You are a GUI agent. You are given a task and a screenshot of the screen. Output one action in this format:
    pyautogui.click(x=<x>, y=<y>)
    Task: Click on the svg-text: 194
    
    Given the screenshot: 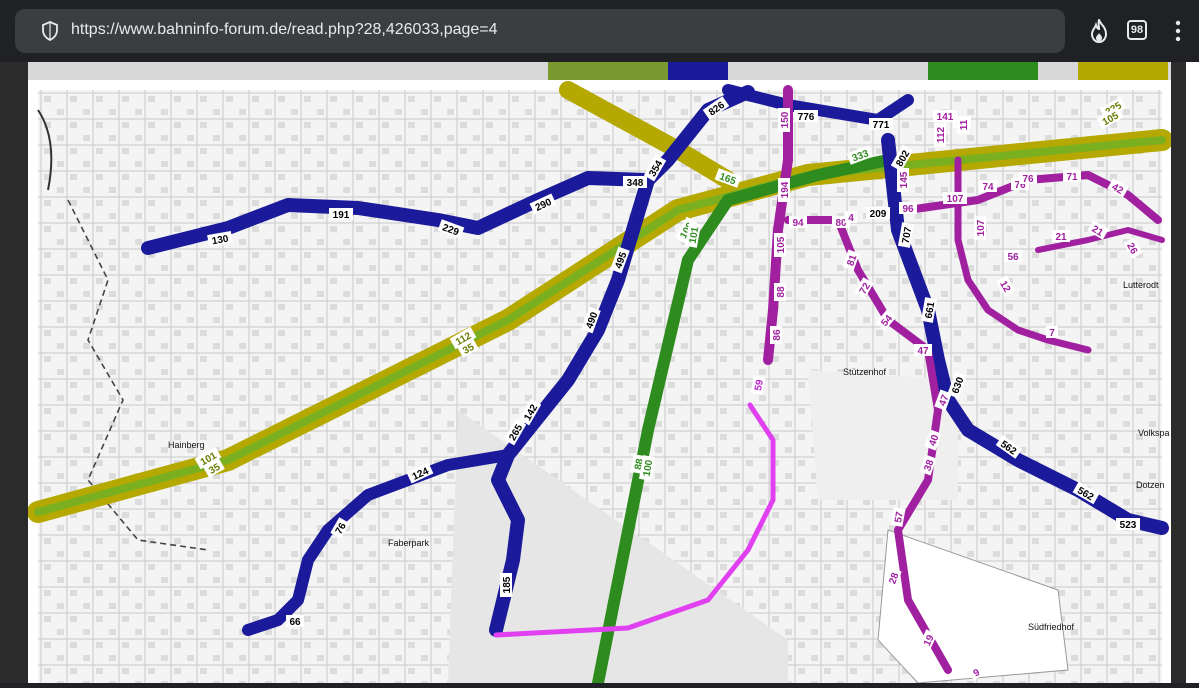 What is the action you would take?
    pyautogui.click(x=785, y=189)
    